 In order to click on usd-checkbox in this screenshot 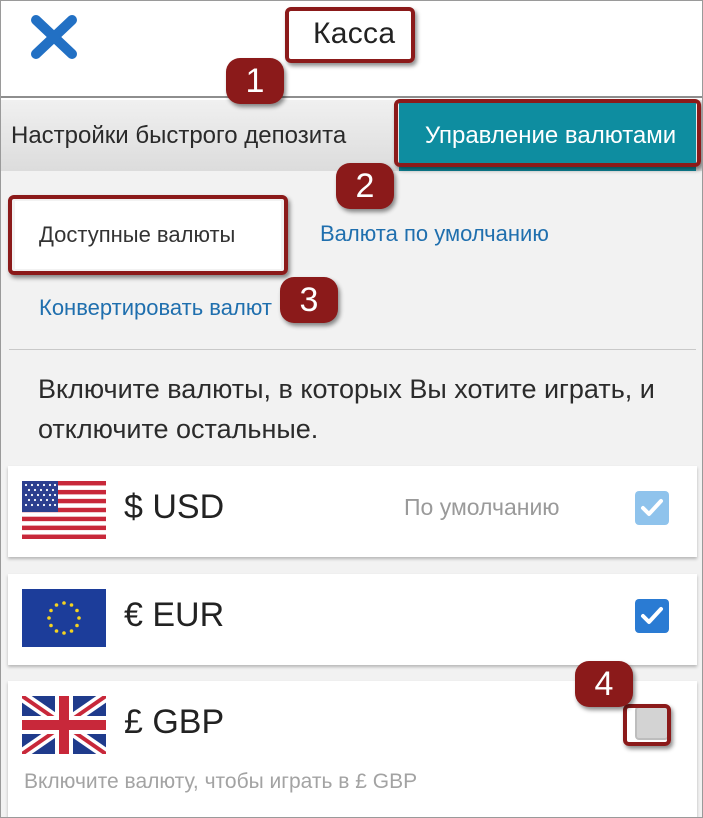, I will do `click(652, 508)`.